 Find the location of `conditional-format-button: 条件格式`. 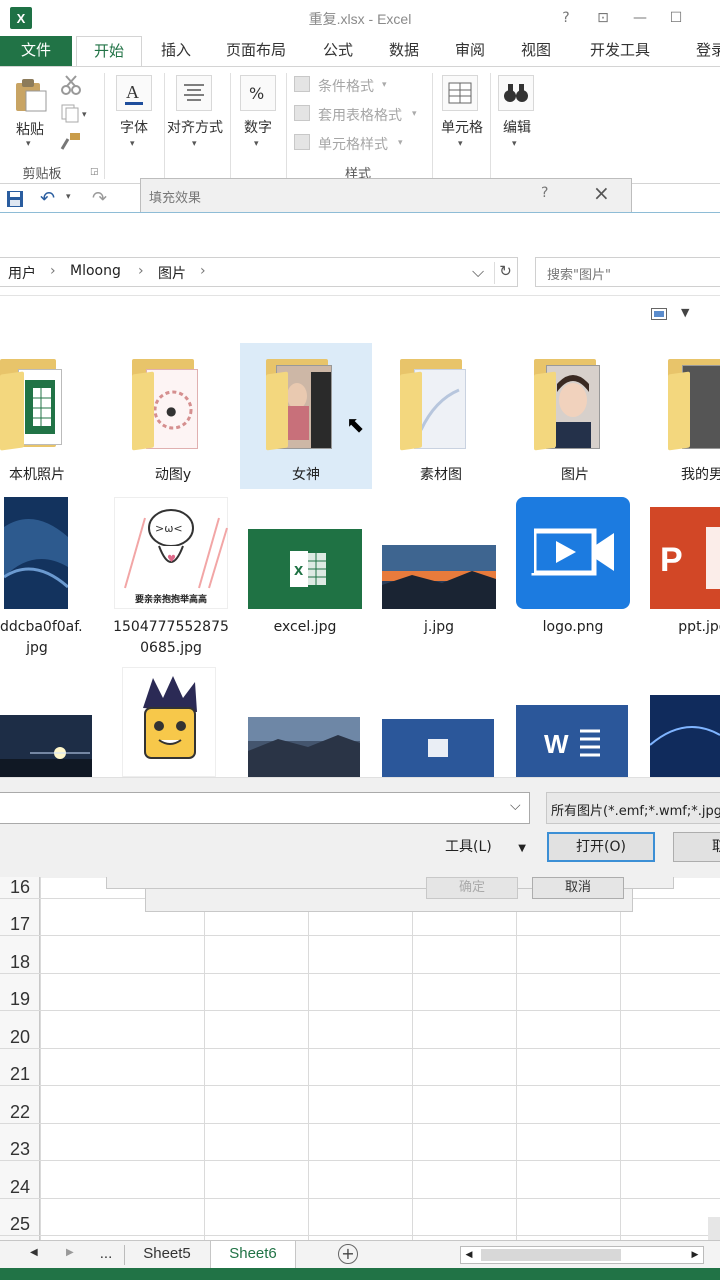

conditional-format-button: 条件格式 is located at coordinates (346, 86).